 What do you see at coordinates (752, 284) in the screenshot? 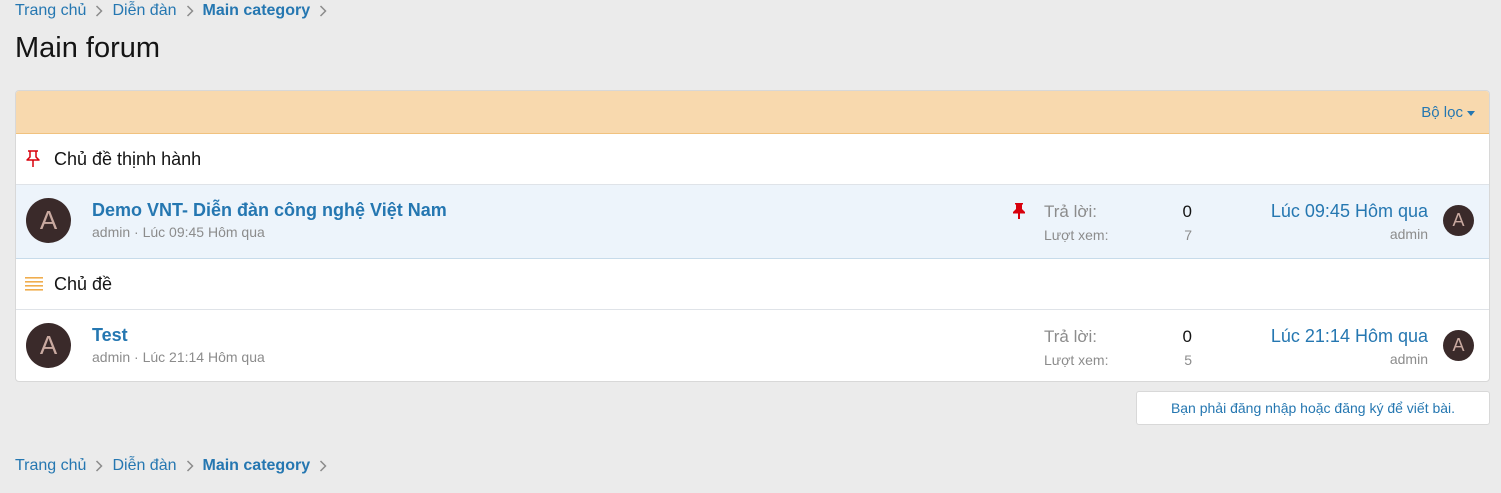
I see `threads-heading: Chủ đề` at bounding box center [752, 284].